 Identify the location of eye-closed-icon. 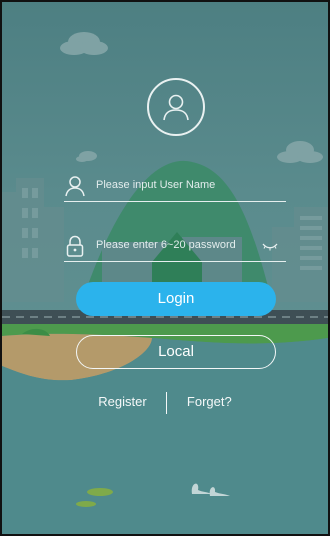
(270, 246).